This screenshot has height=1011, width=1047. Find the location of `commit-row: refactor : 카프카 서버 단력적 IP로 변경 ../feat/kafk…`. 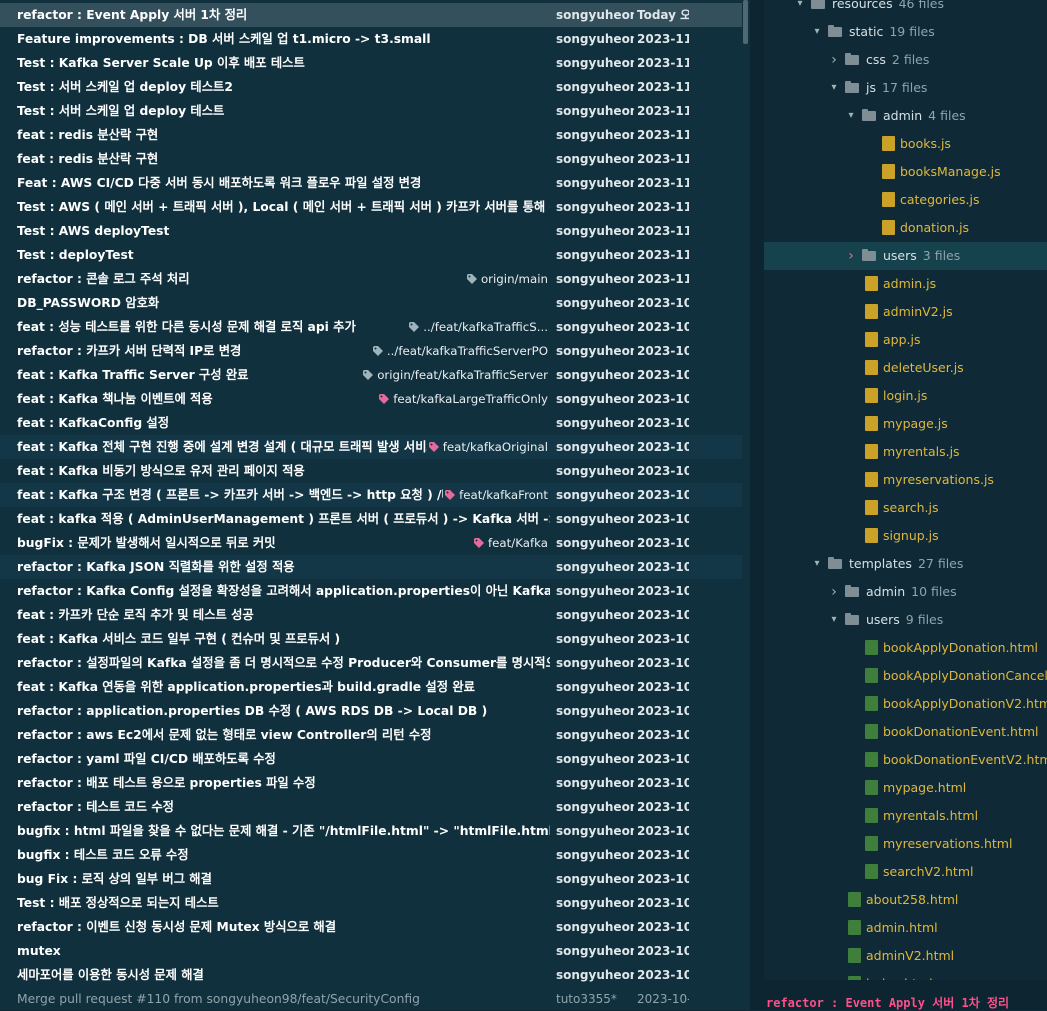

commit-row: refactor : 카프카 서버 단력적 IP로 변경 ../feat/kafk… is located at coordinates (371, 351).